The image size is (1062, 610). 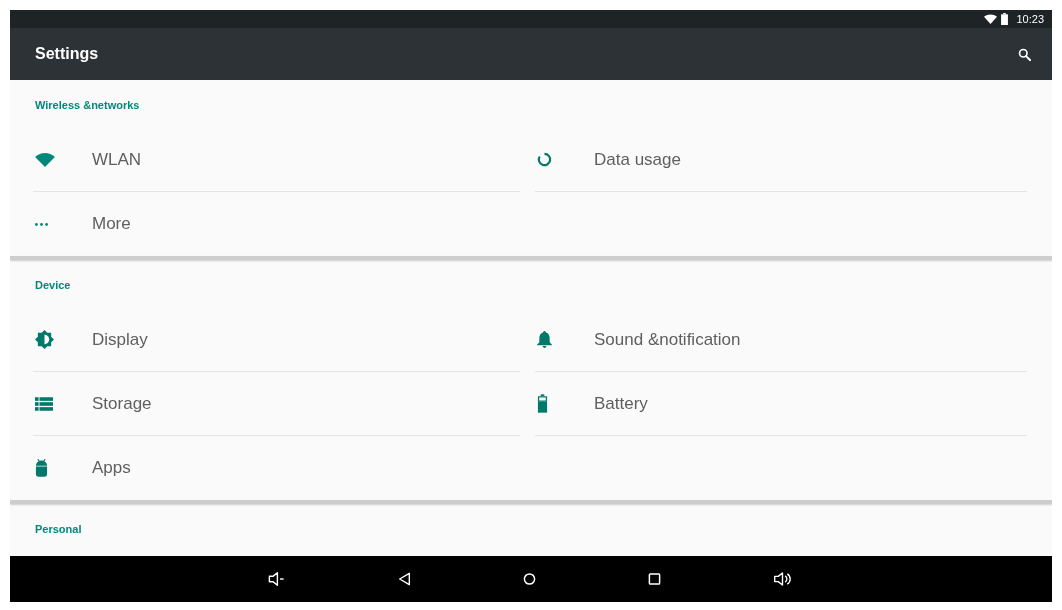 I want to click on settings-item: More, so click(x=276, y=224).